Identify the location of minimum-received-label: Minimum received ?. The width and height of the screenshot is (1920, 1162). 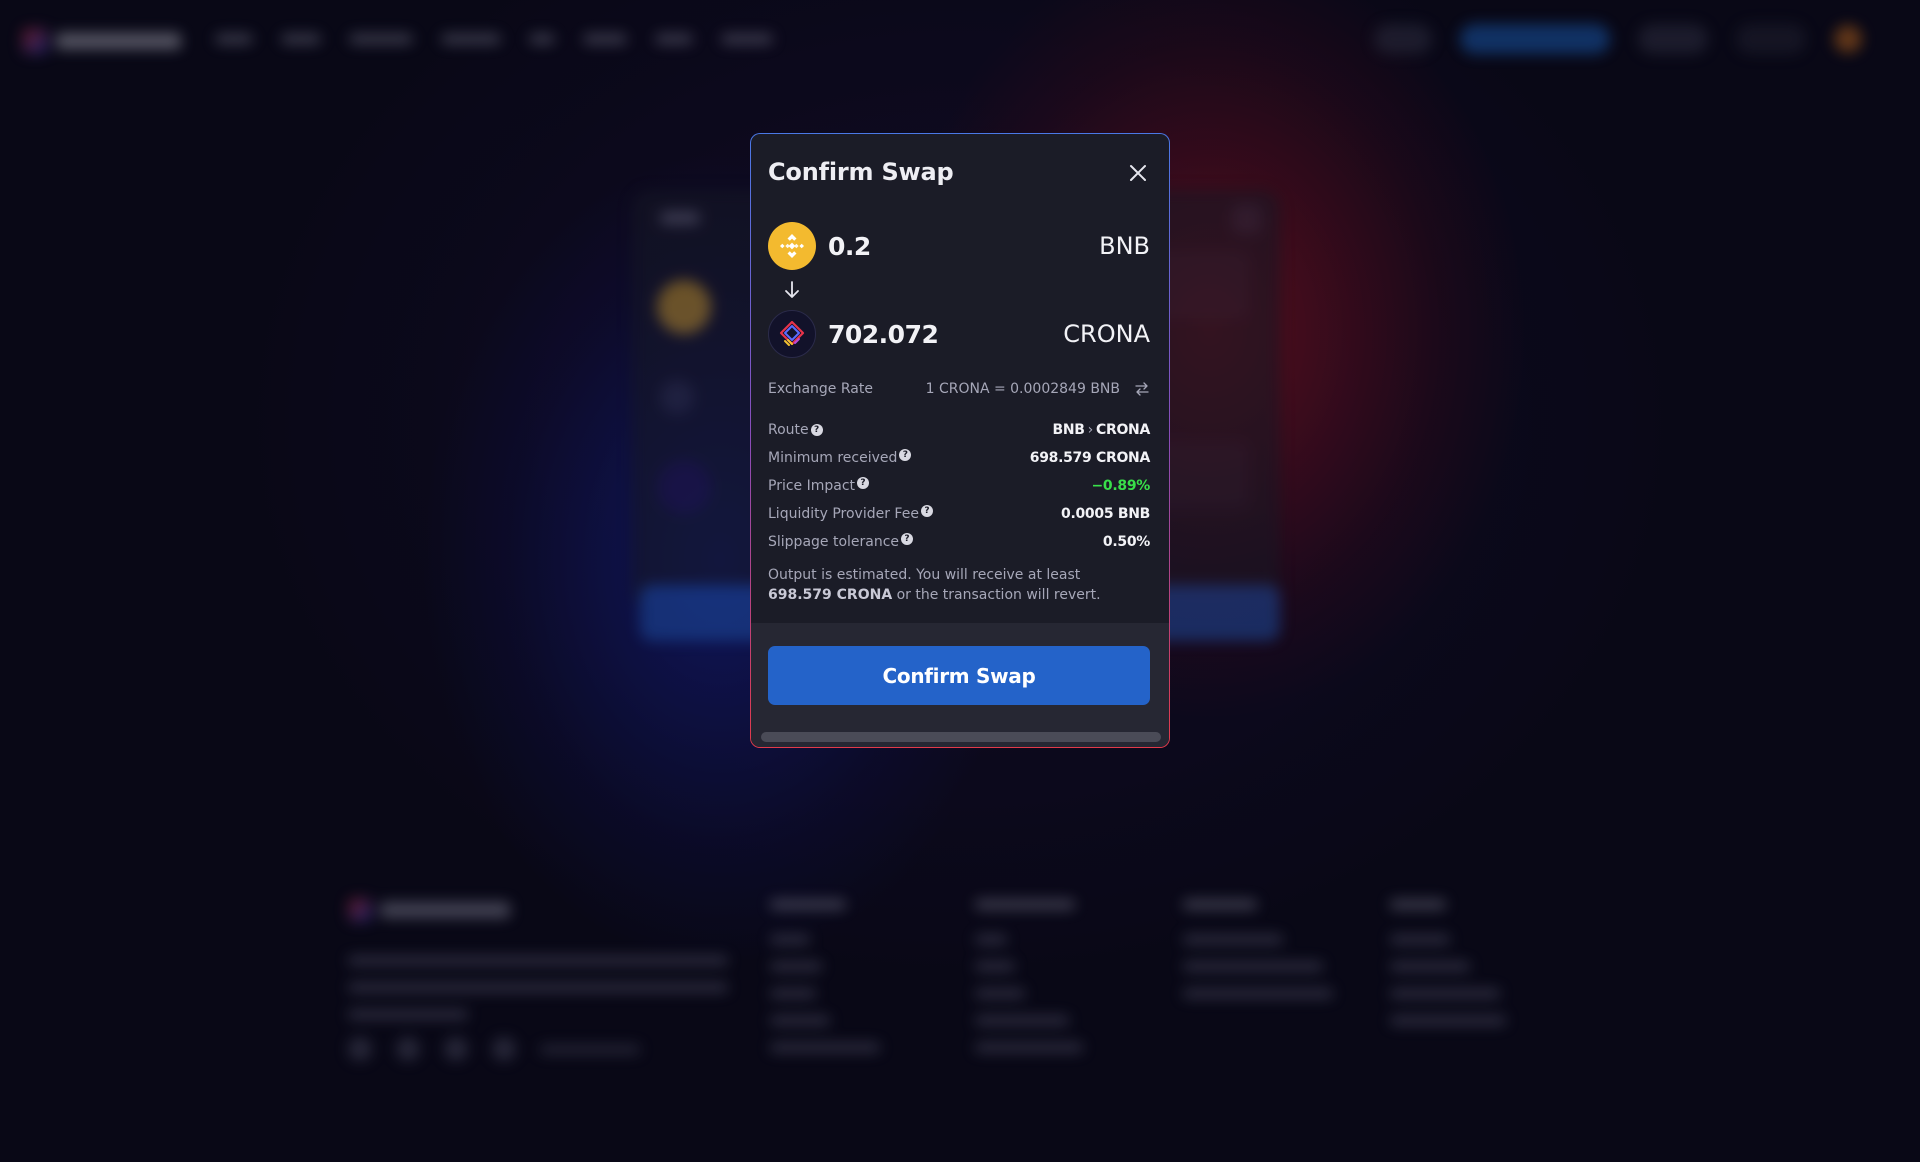
(840, 457).